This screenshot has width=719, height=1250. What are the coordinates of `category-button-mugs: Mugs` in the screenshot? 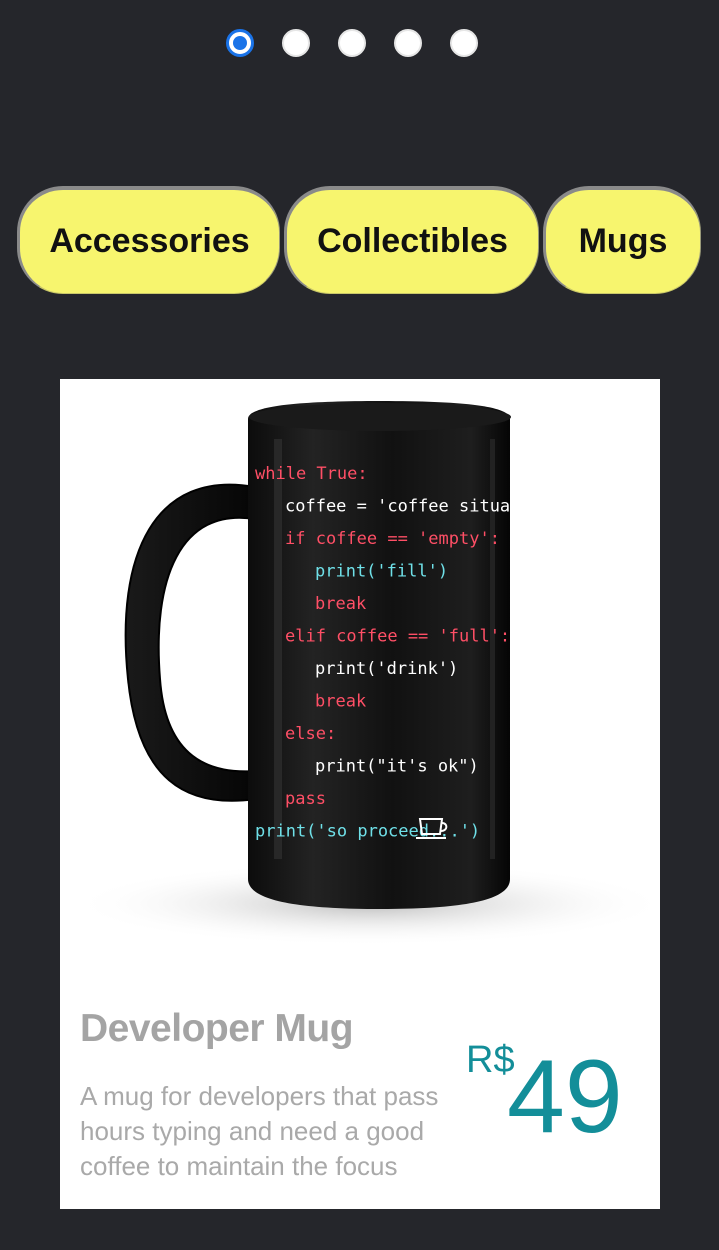 It's located at (622, 240).